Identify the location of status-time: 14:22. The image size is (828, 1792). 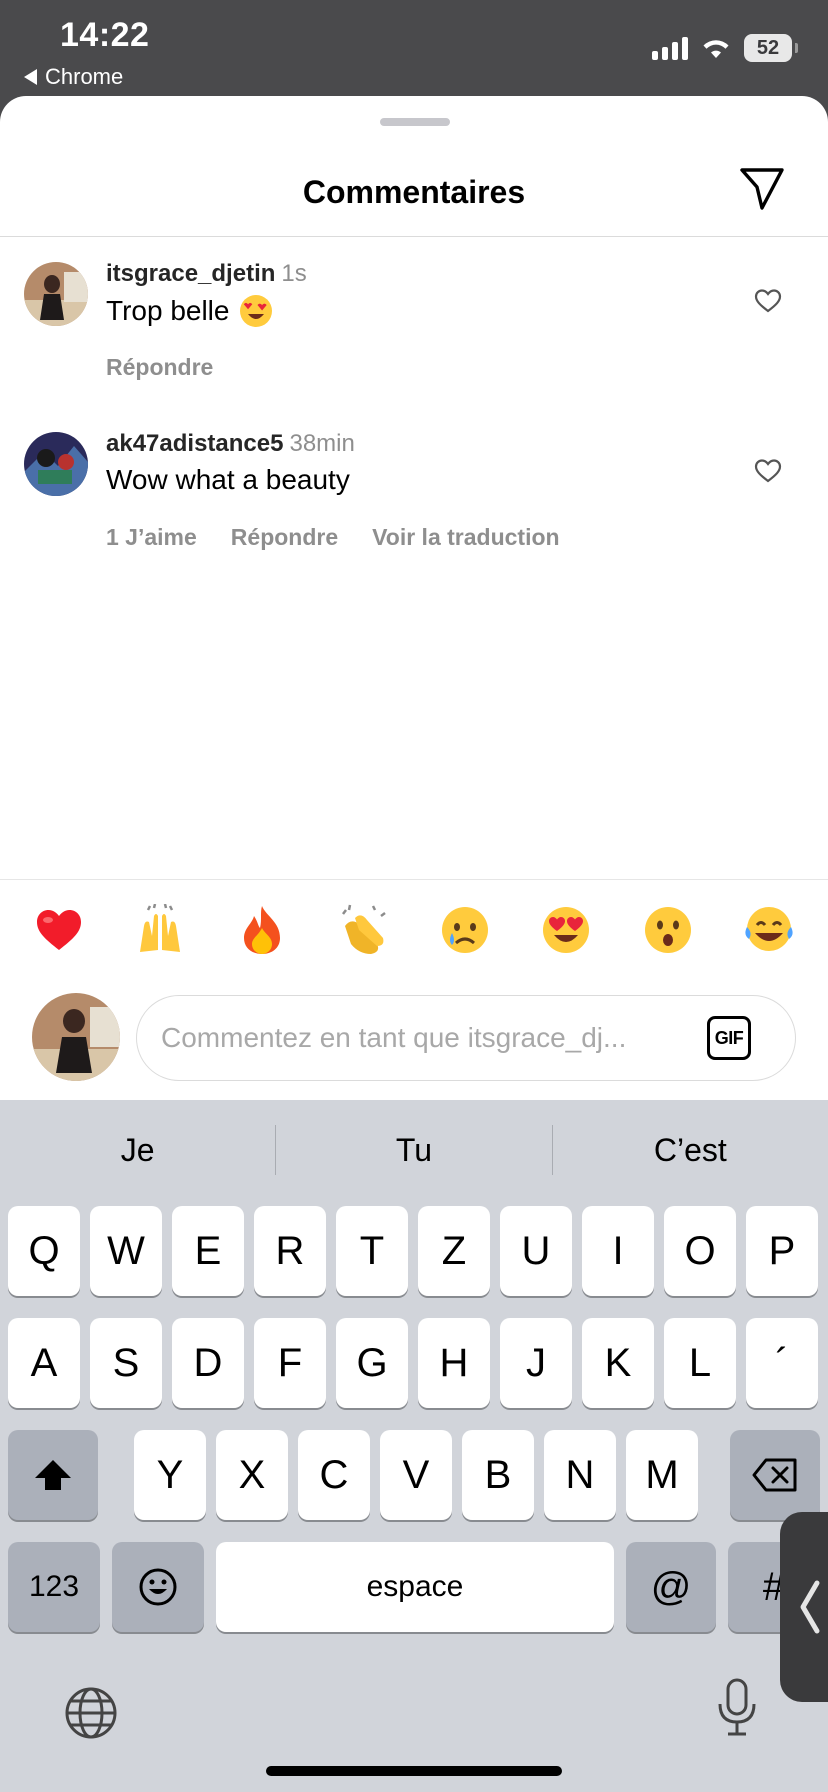
(105, 35).